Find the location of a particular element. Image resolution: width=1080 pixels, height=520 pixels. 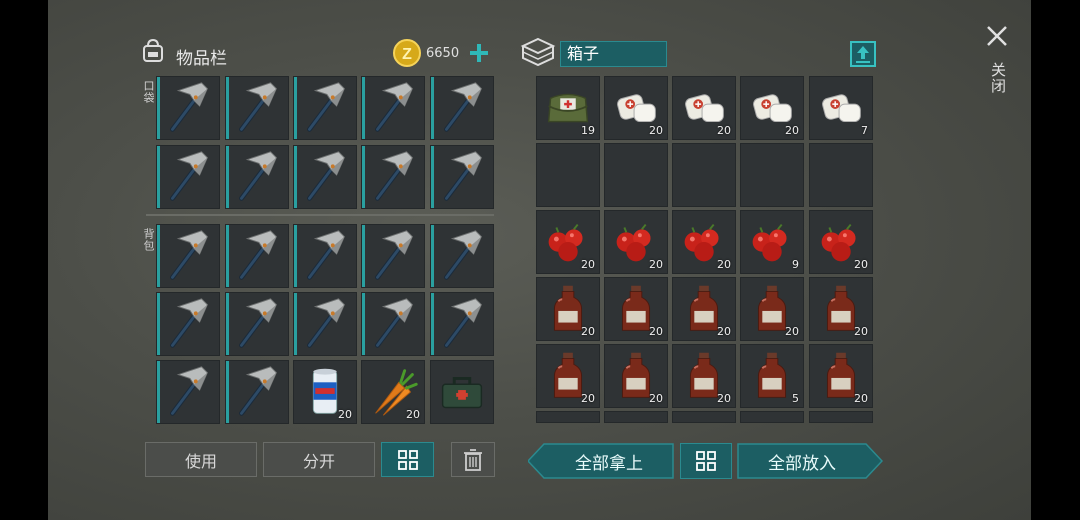

put-all-button: 全部放入 is located at coordinates (802, 461).